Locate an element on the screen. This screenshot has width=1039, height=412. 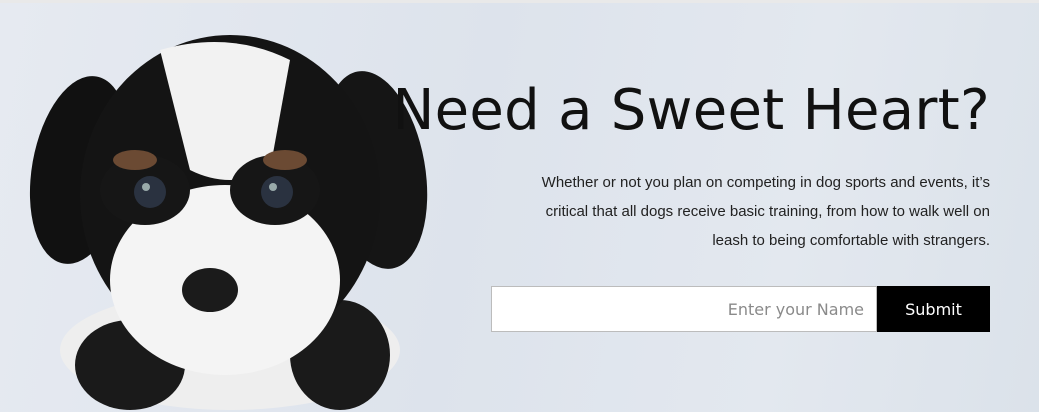
name-form: Submit is located at coordinates (740, 309).